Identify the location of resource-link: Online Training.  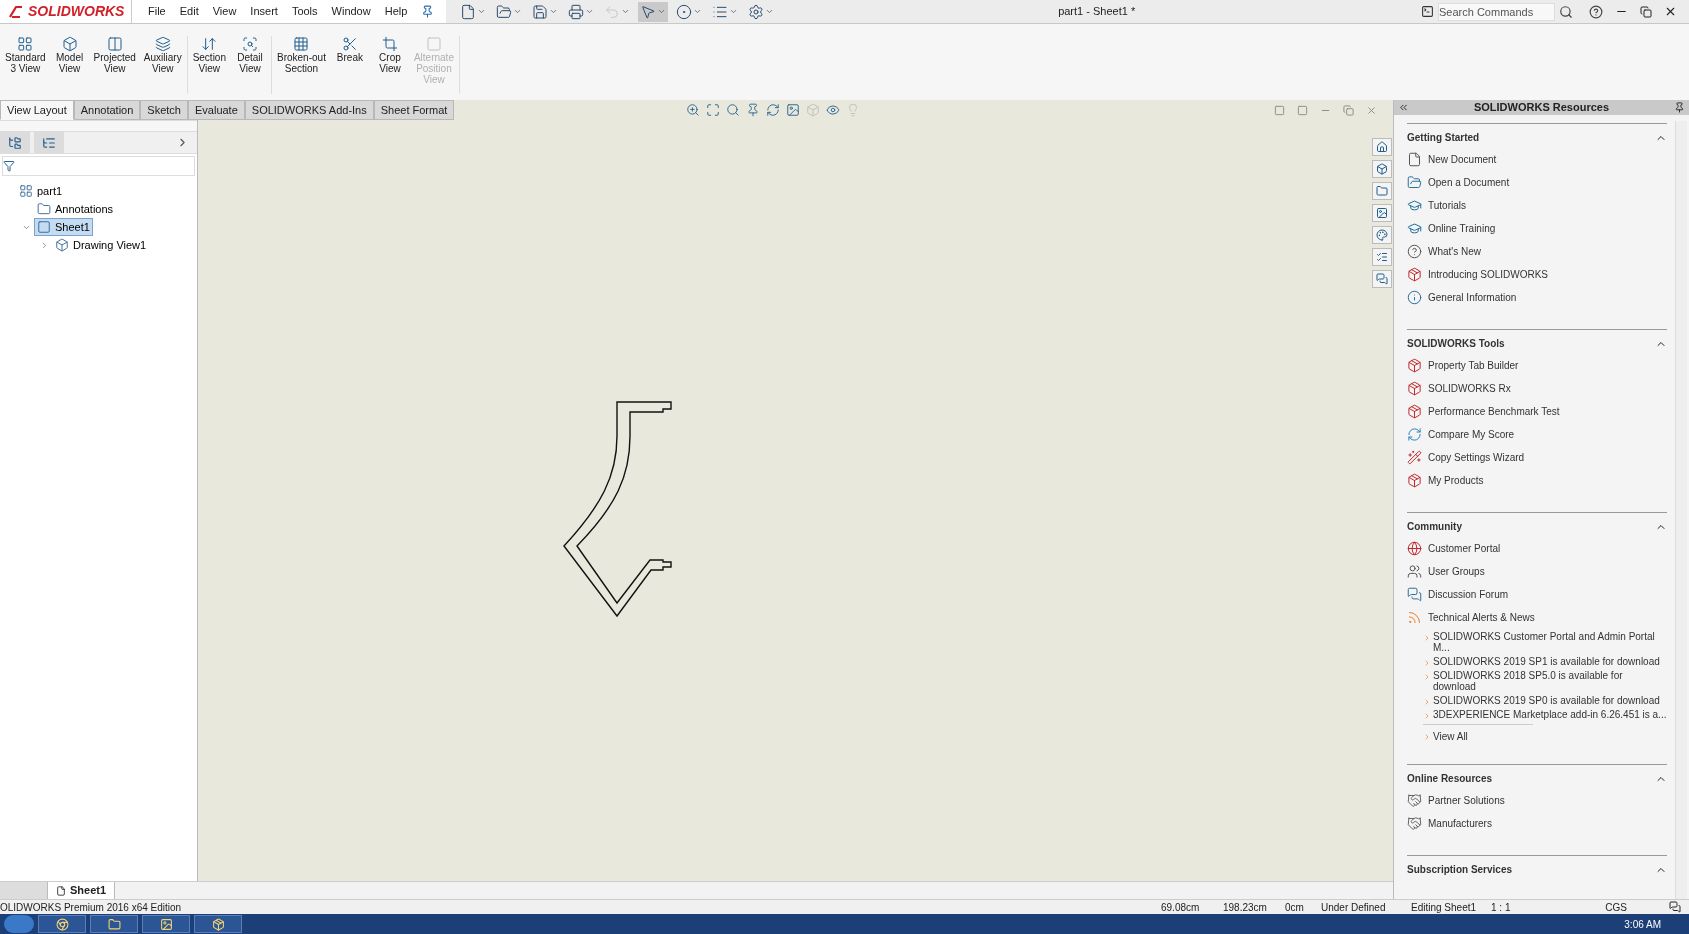
(1462, 228).